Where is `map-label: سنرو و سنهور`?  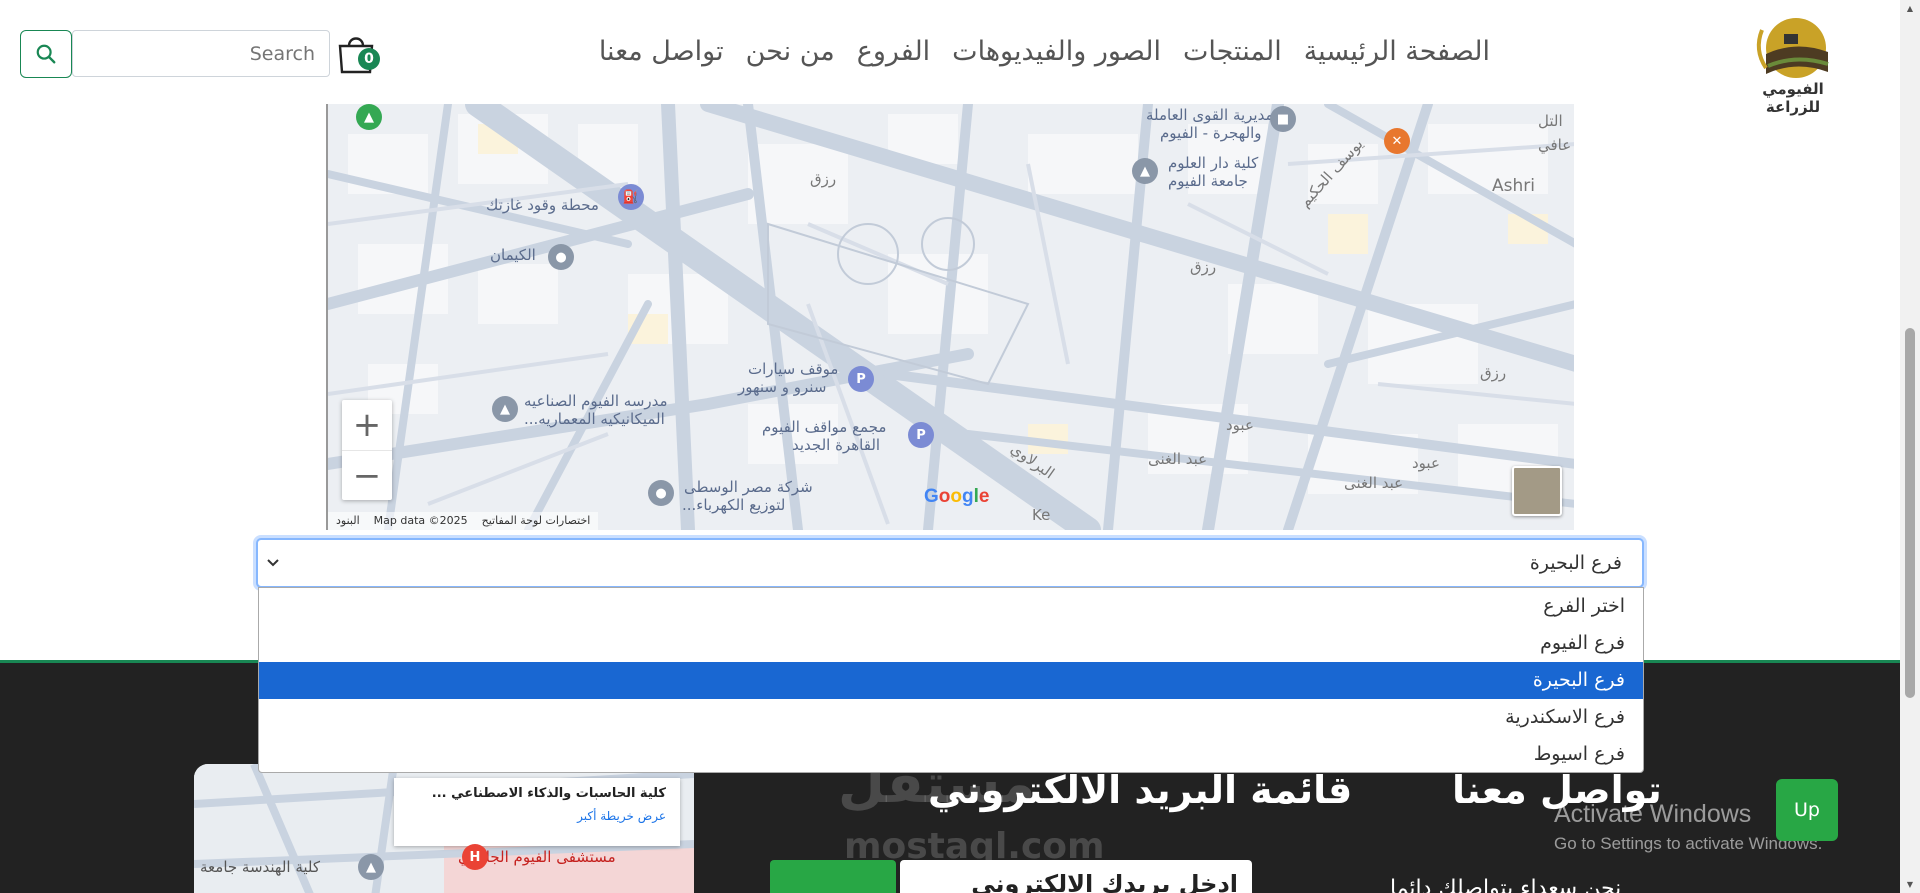 map-label: سنرو و سنهور is located at coordinates (782, 387).